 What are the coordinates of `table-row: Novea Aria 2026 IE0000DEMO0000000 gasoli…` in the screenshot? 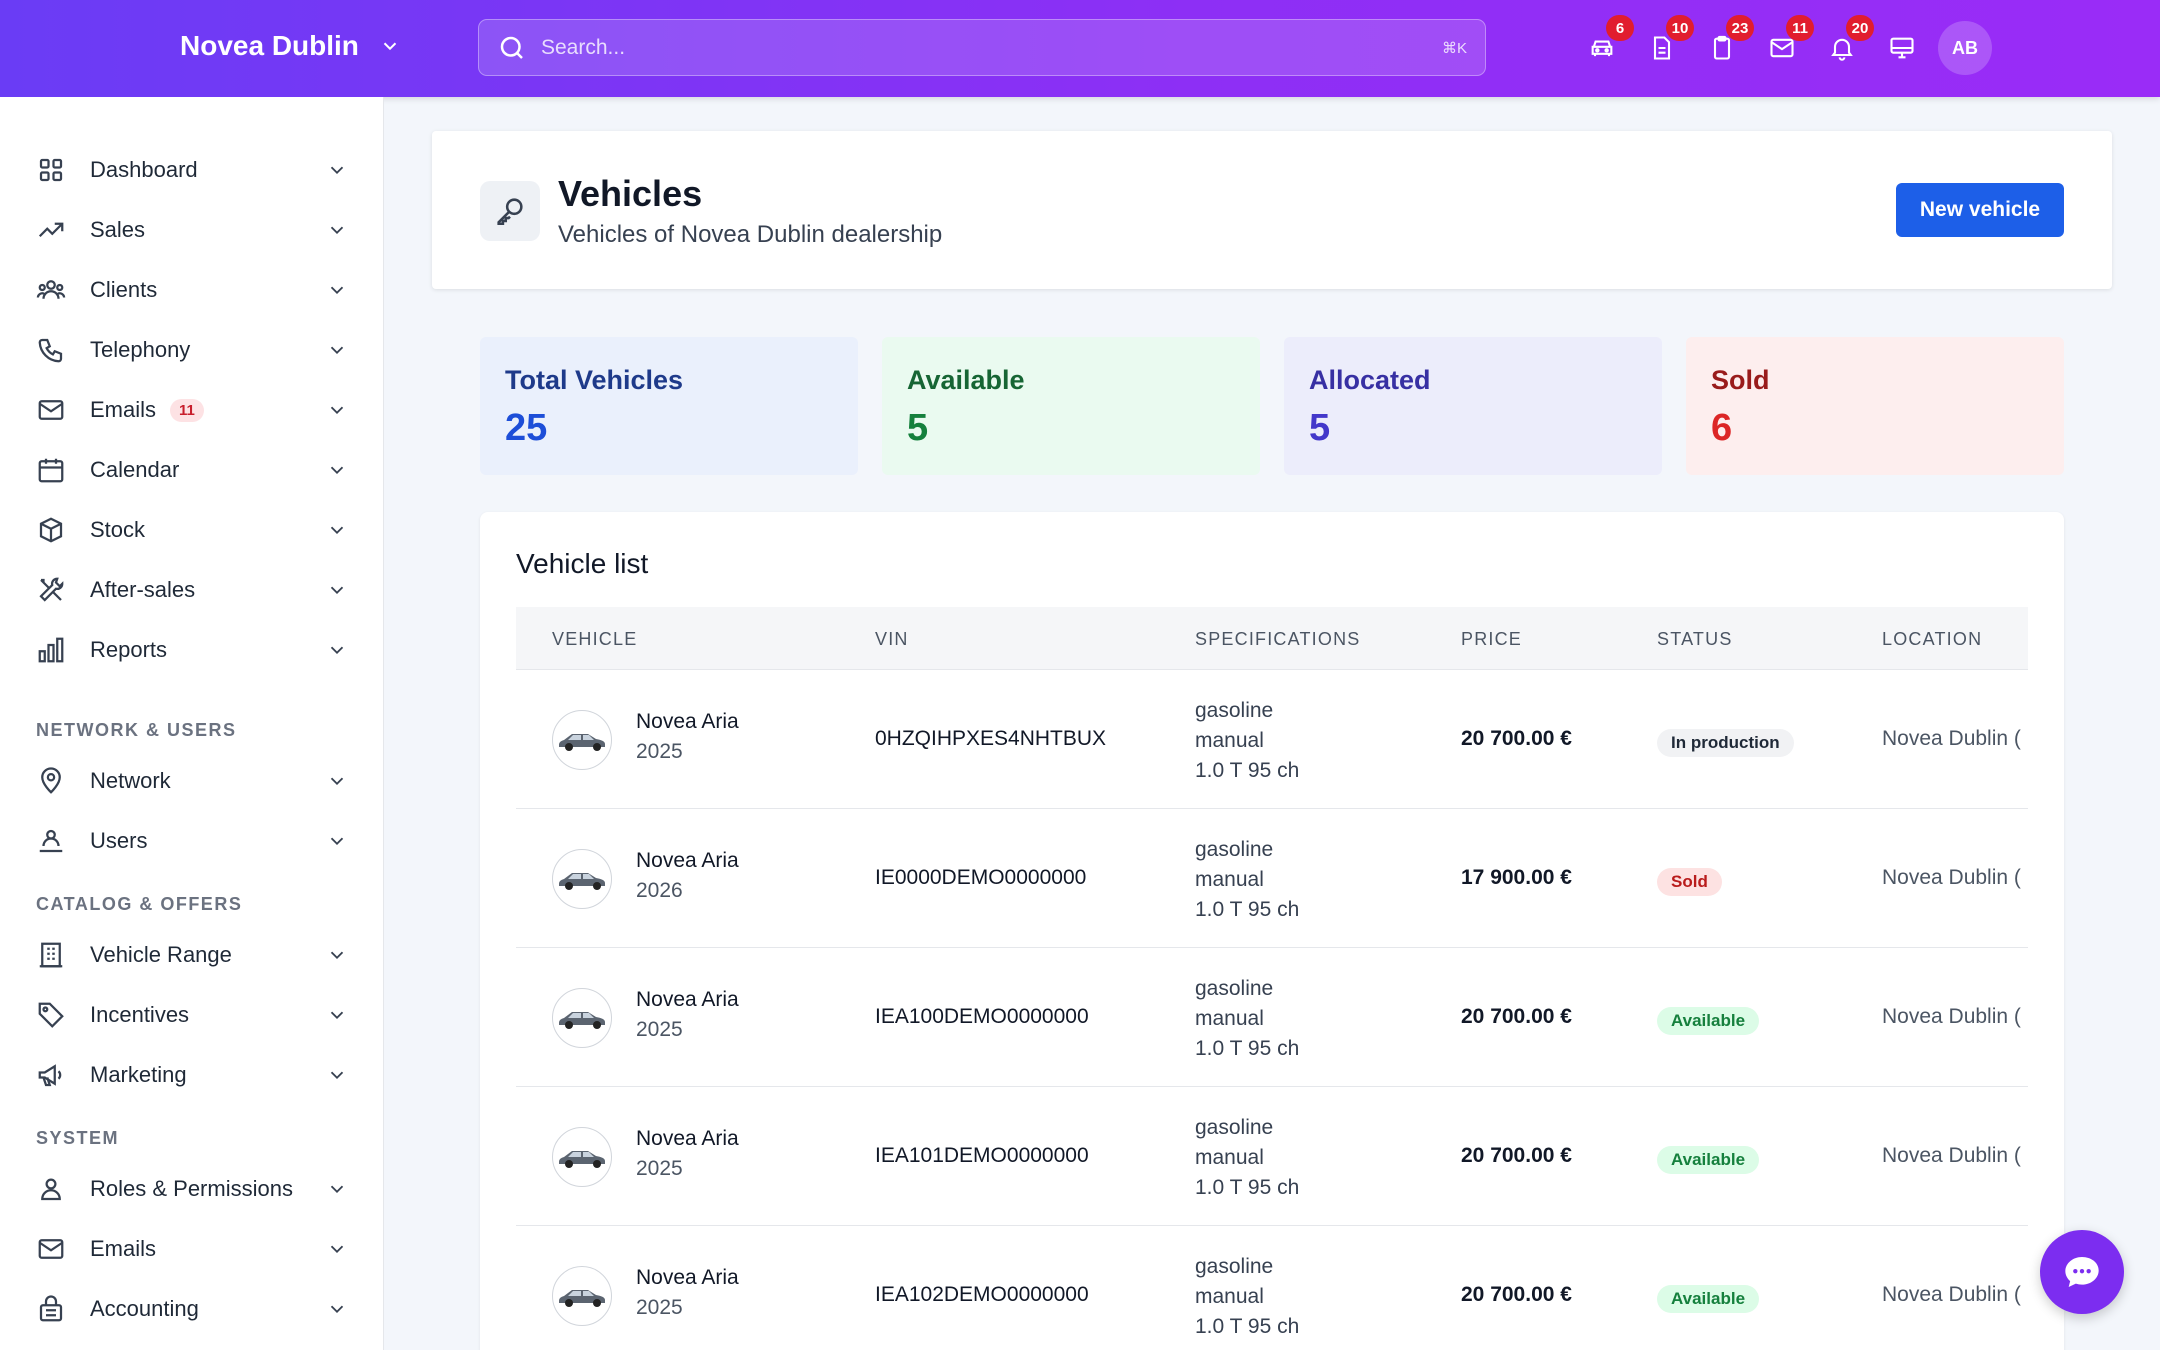 It's located at (1272, 878).